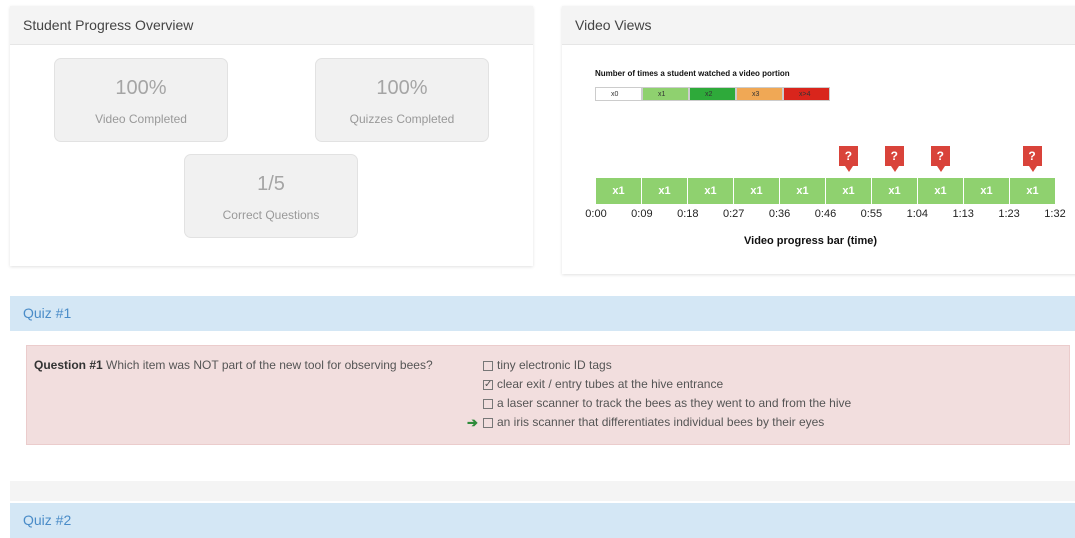  What do you see at coordinates (271, 215) in the screenshot?
I see `correct-questions-label: Correct Questions` at bounding box center [271, 215].